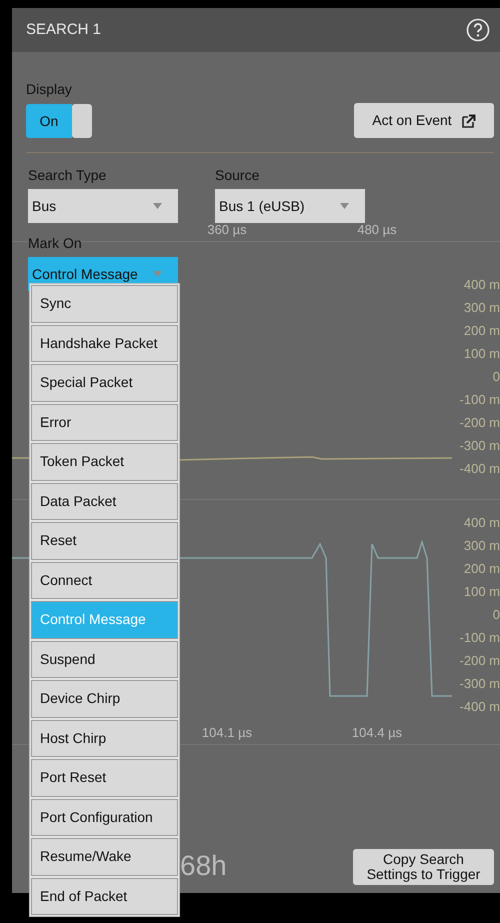 Image resolution: width=500 pixels, height=923 pixels. Describe the element at coordinates (423, 867) in the screenshot. I see `copy-settings-button: Copy Search Settings to Trigger` at that location.